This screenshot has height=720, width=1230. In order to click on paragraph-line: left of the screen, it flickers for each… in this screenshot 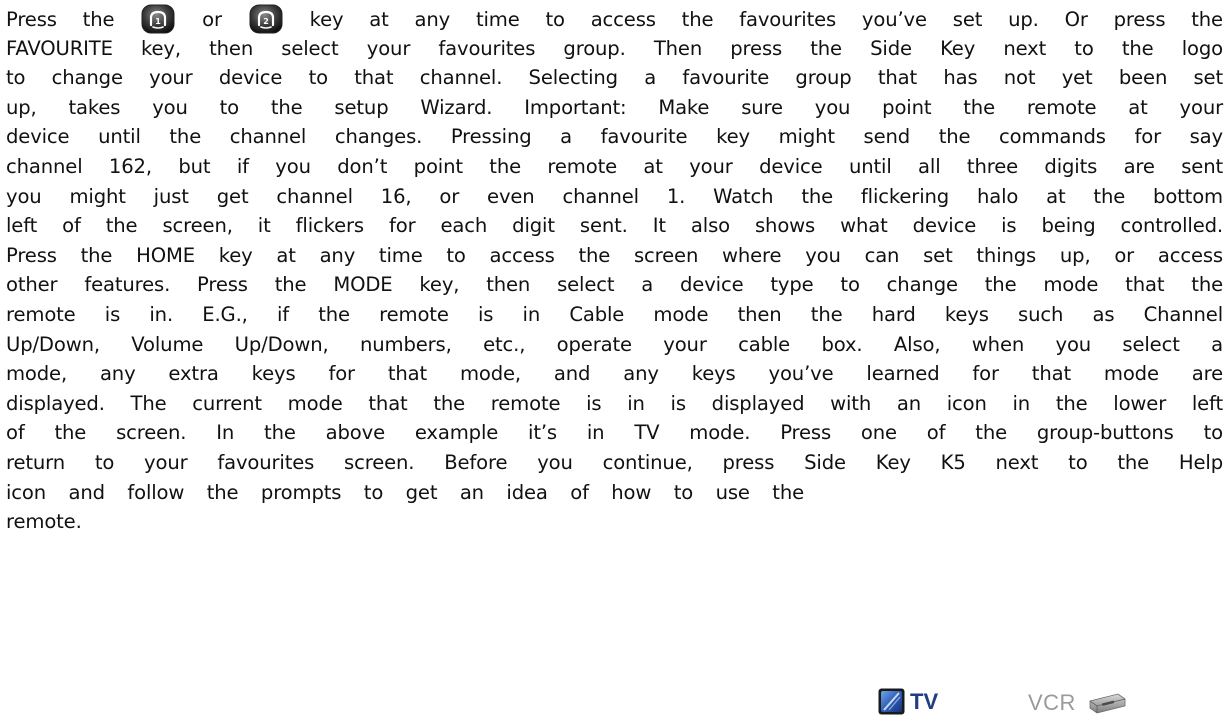, I will do `click(614, 226)`.